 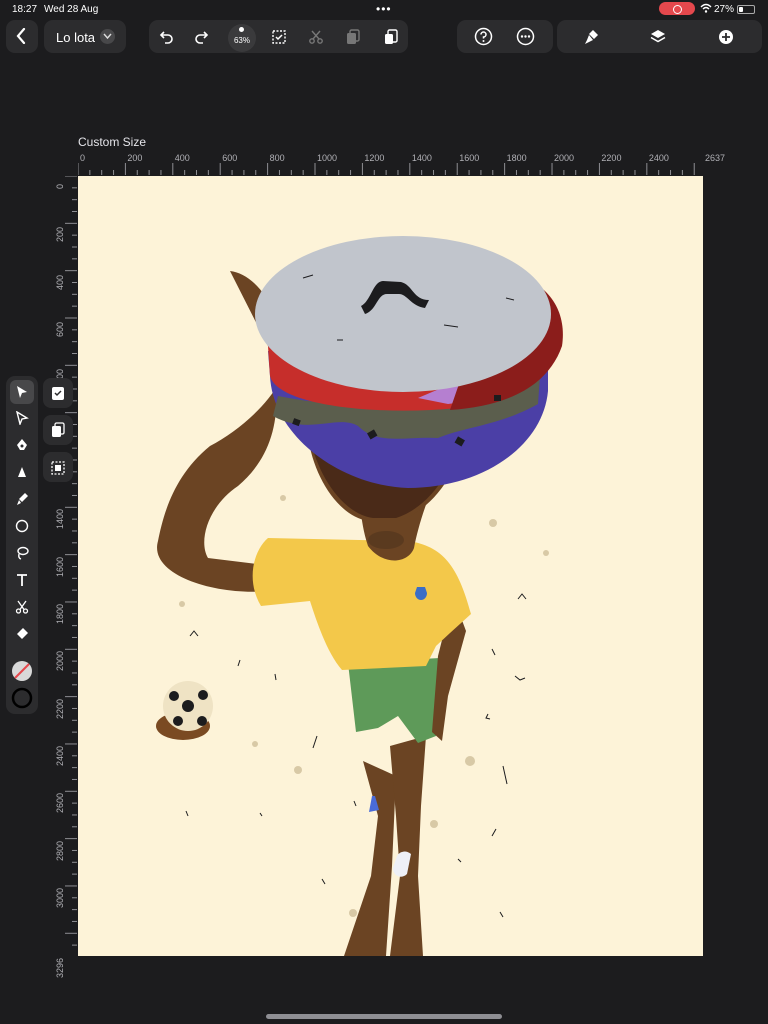 I want to click on text-icon, so click(x=22, y=580).